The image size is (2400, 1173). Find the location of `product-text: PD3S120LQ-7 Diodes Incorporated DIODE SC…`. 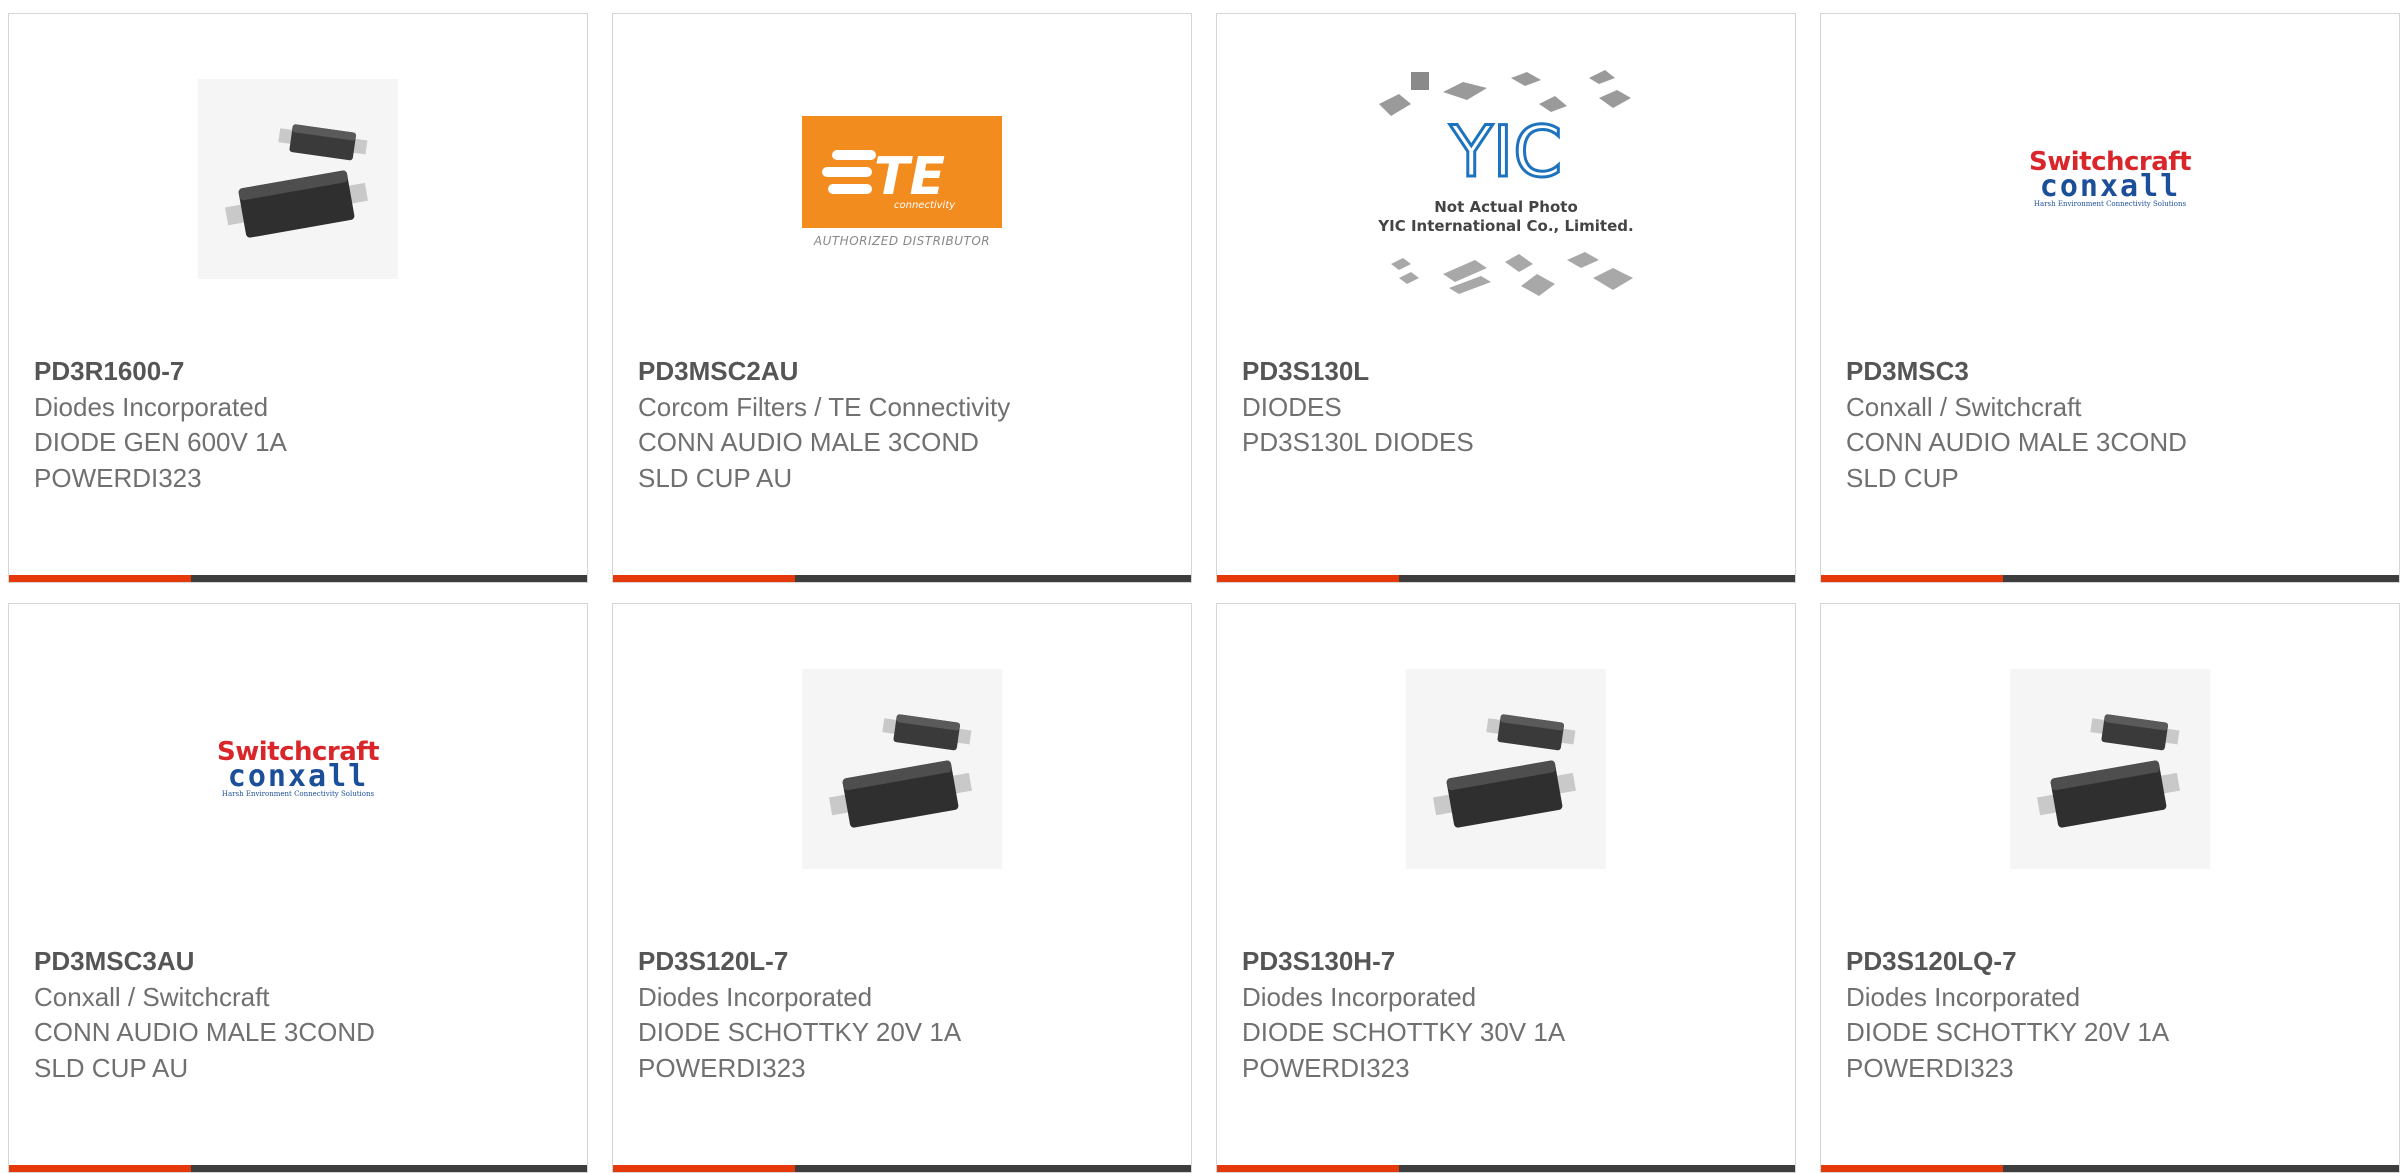

product-text: PD3S120LQ-7 Diodes Incorporated DIODE SC… is located at coordinates (2112, 1015).